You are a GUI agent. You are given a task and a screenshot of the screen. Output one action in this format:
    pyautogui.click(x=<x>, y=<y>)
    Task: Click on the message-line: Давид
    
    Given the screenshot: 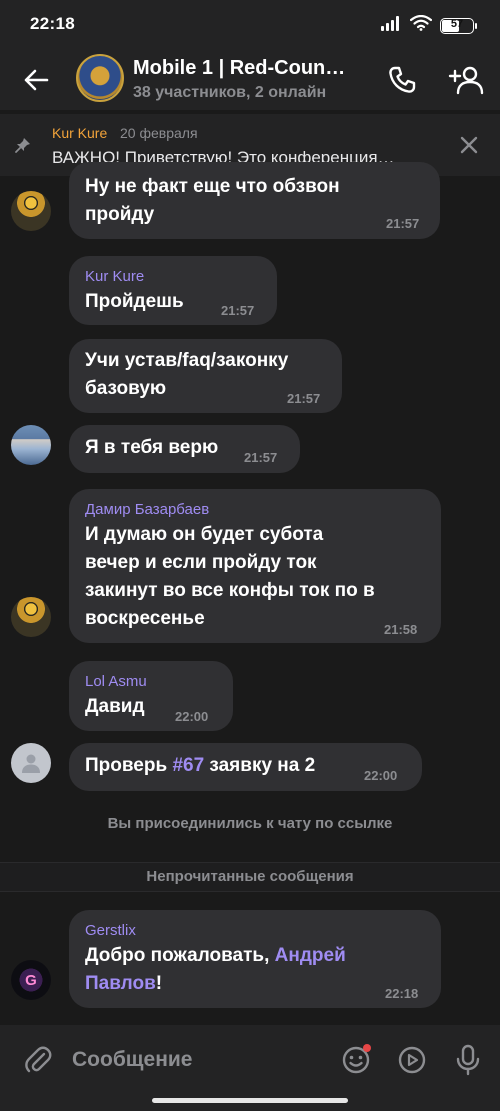 What is the action you would take?
    pyautogui.click(x=115, y=706)
    